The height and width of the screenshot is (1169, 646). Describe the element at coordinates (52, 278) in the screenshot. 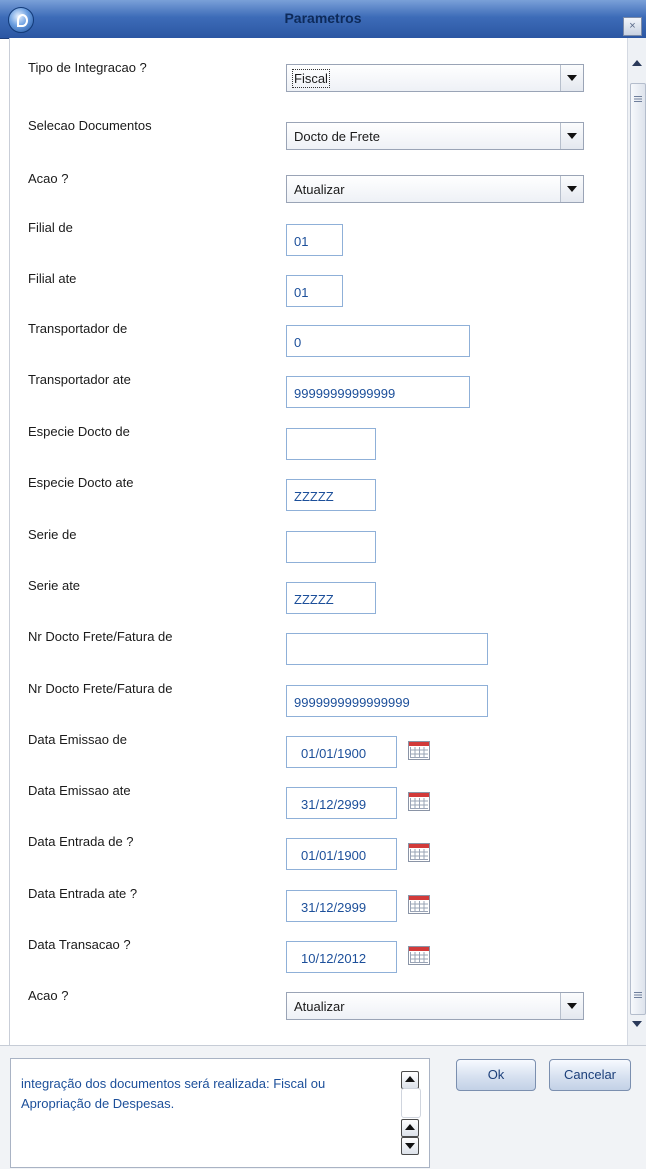

I see `param-label: Filial ate` at that location.